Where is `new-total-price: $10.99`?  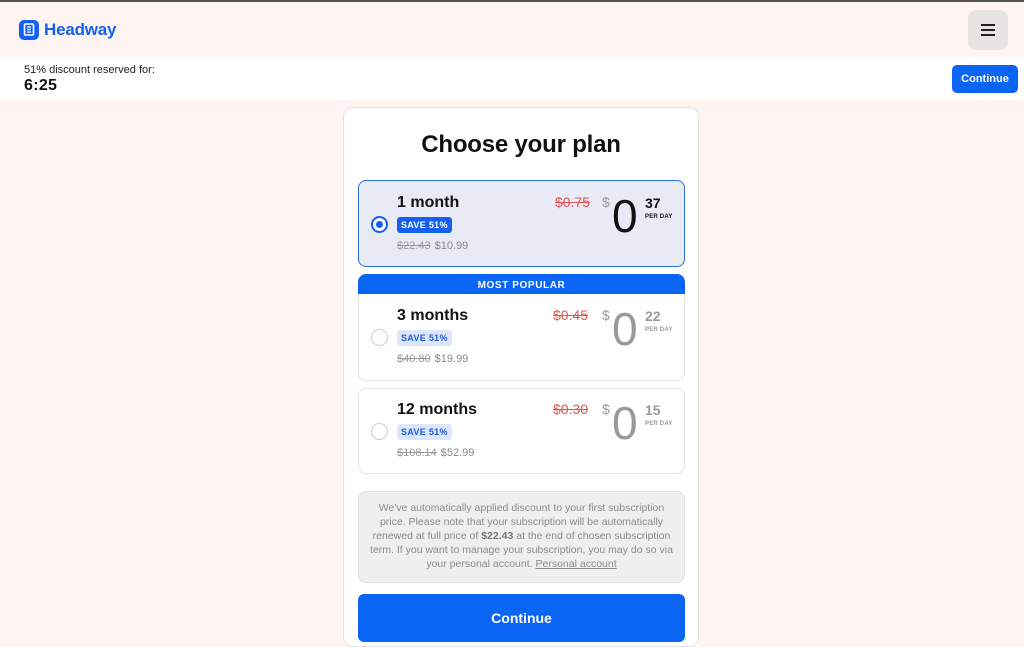
new-total-price: $10.99 is located at coordinates (451, 246).